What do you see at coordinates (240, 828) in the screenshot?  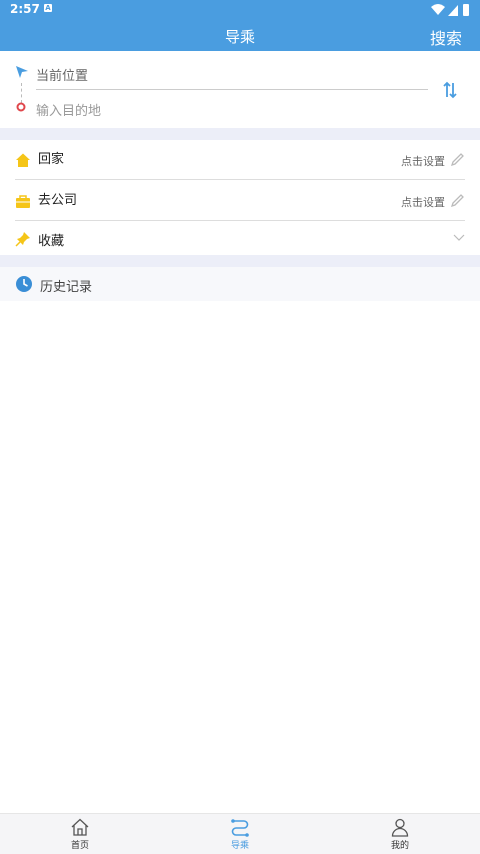 I see `route-icon` at bounding box center [240, 828].